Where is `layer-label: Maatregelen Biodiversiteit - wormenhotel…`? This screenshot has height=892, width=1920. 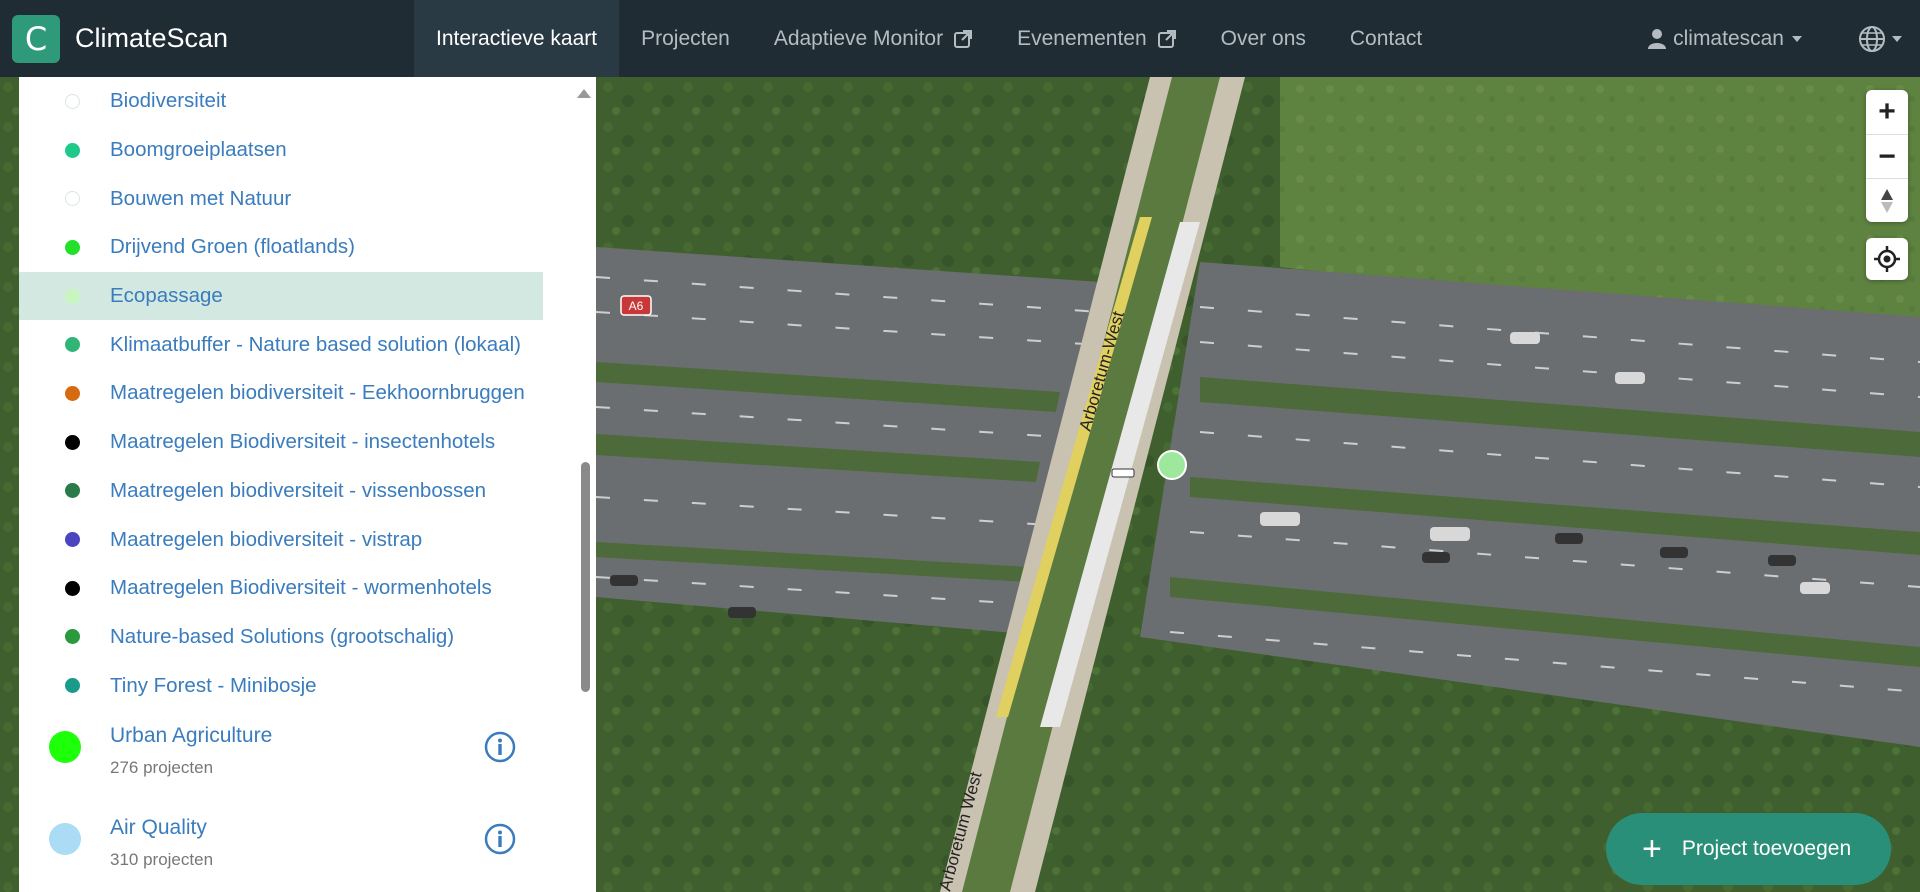
layer-label: Maatregelen Biodiversiteit - wormenhotel… is located at coordinates (301, 588).